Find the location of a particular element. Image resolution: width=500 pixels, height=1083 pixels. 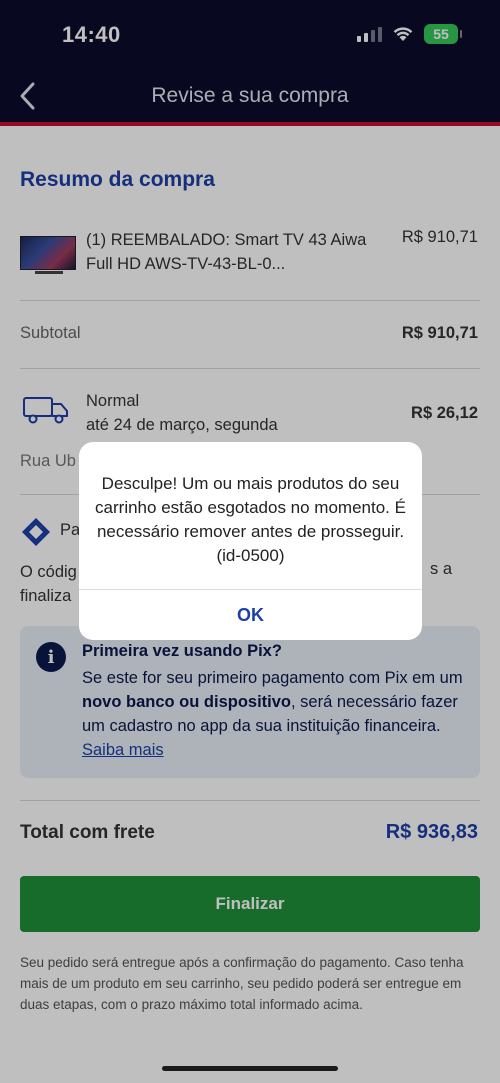

ok-button: OK is located at coordinates (250, 615).